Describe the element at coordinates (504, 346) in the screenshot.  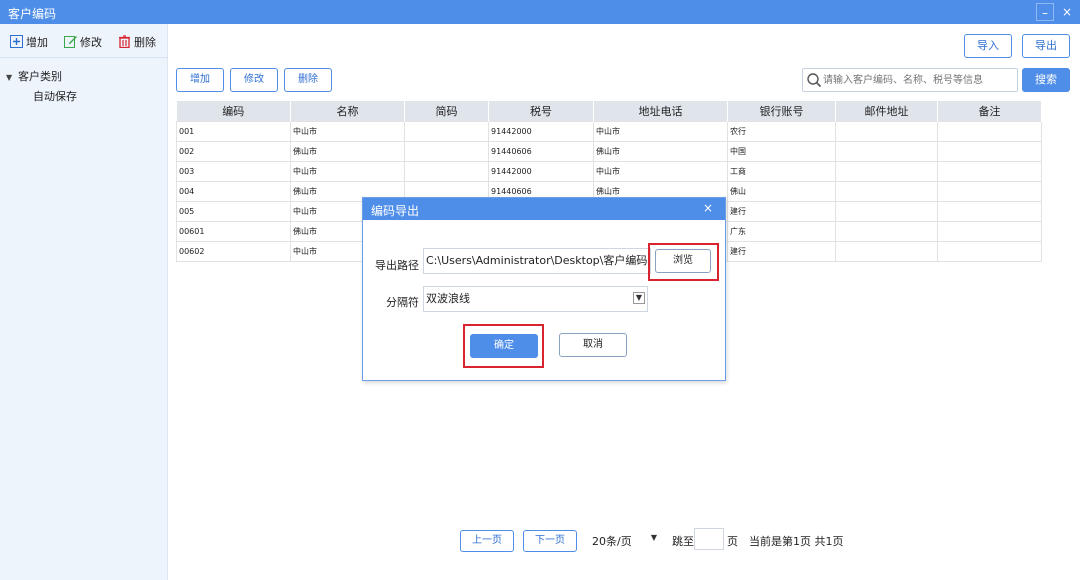
I see `ok-button: 确定` at that location.